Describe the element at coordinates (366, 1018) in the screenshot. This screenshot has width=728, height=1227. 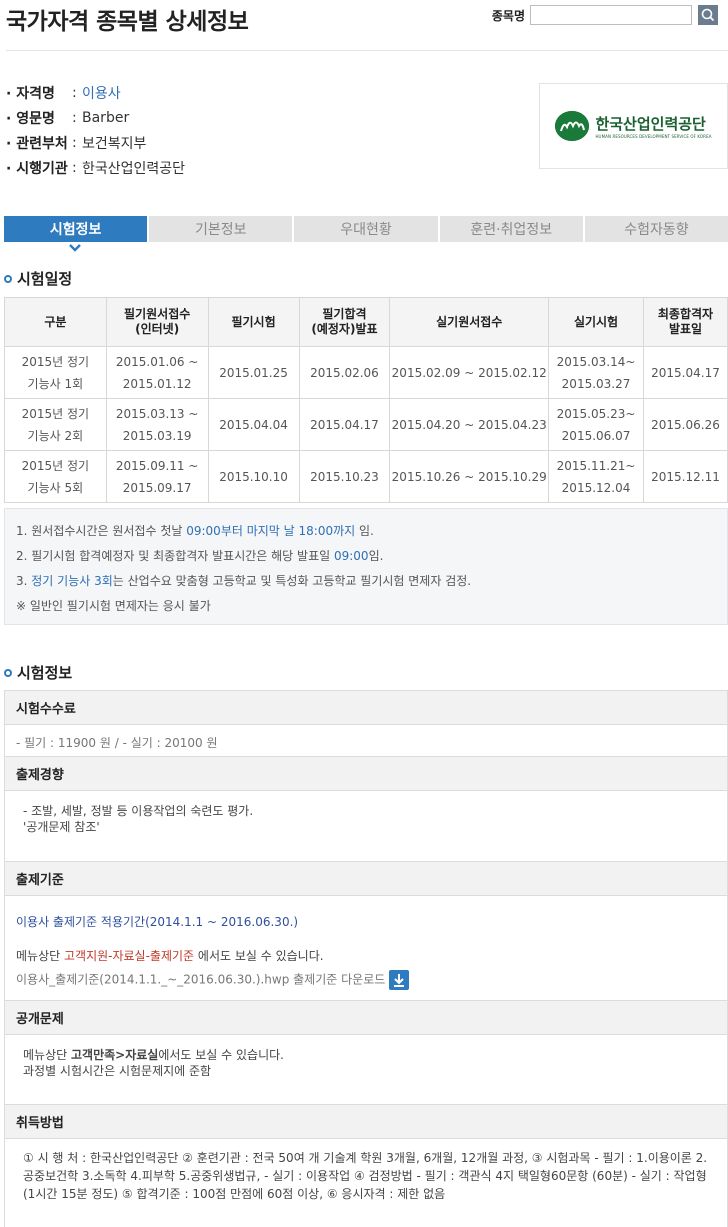
I see `block-title: 공개문제` at that location.